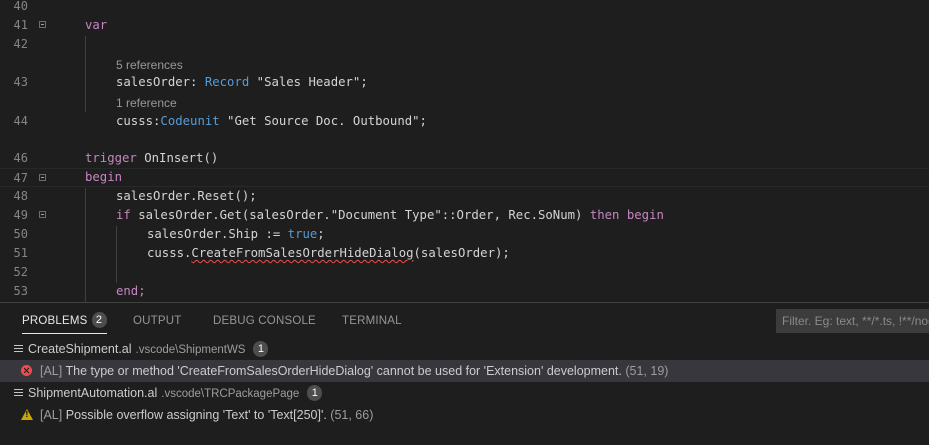  I want to click on code-text: salesOrder: Record "Sales Header";, so click(242, 82).